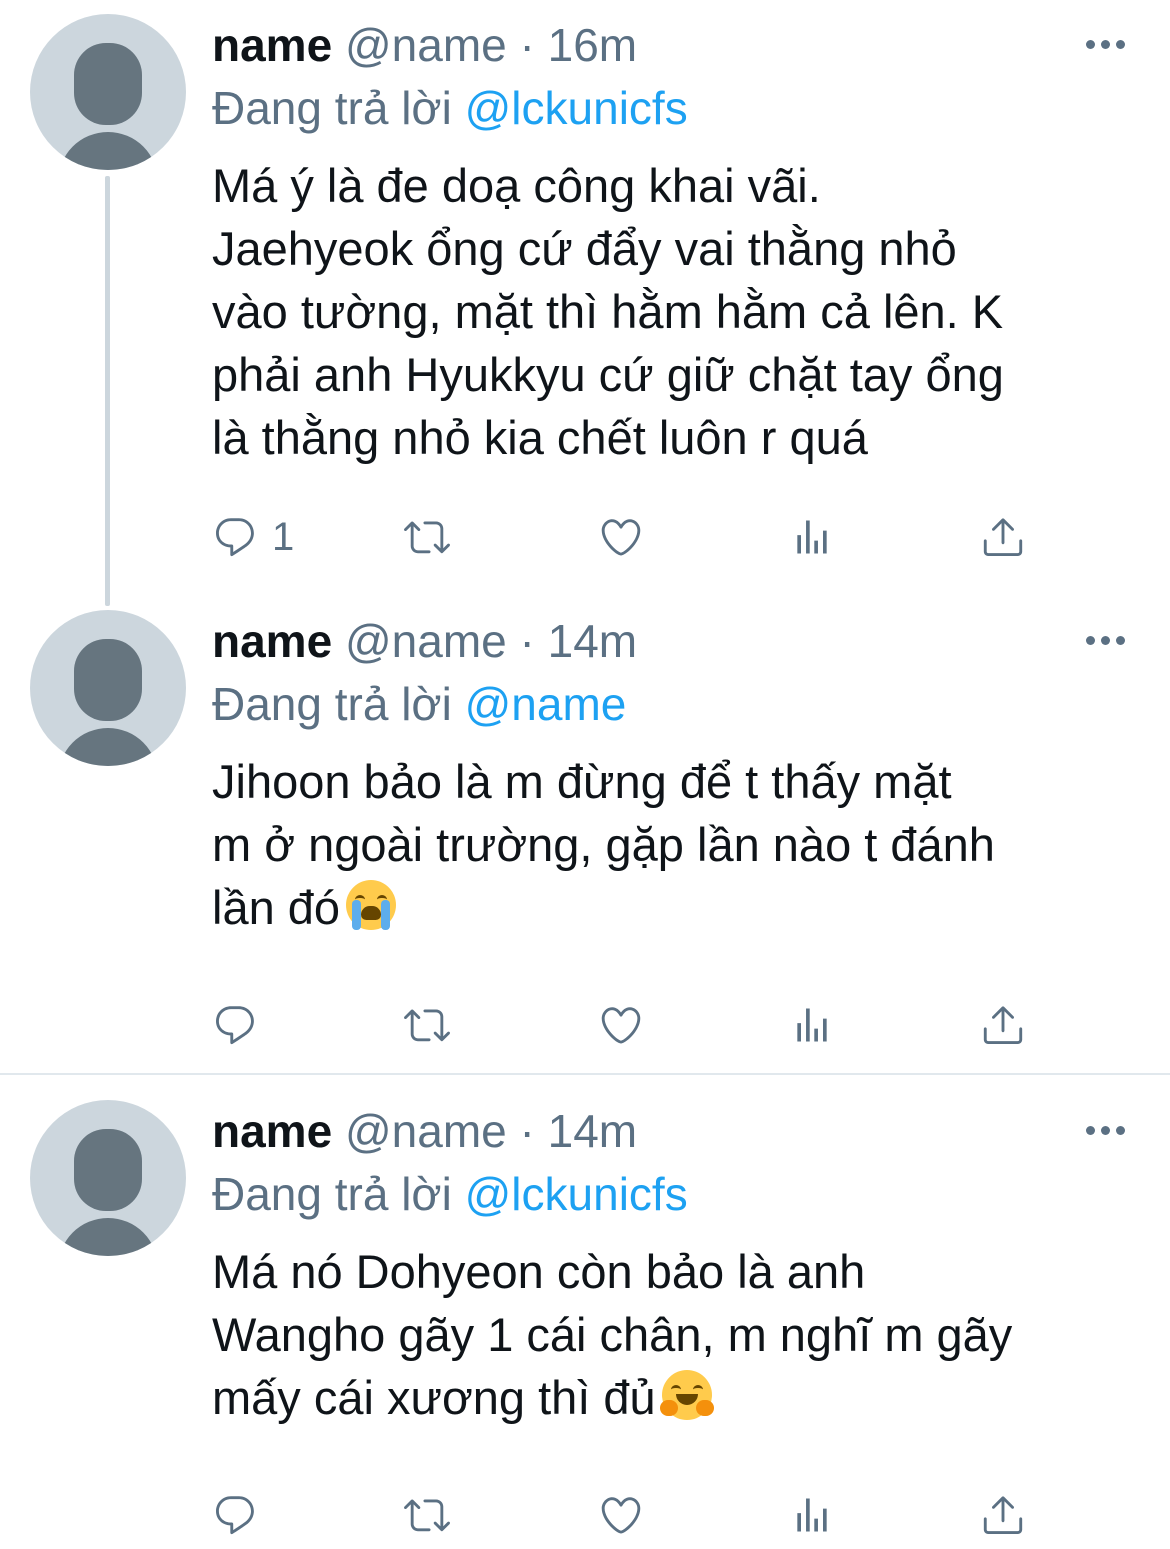  I want to click on reply-button: 1, so click(253, 537).